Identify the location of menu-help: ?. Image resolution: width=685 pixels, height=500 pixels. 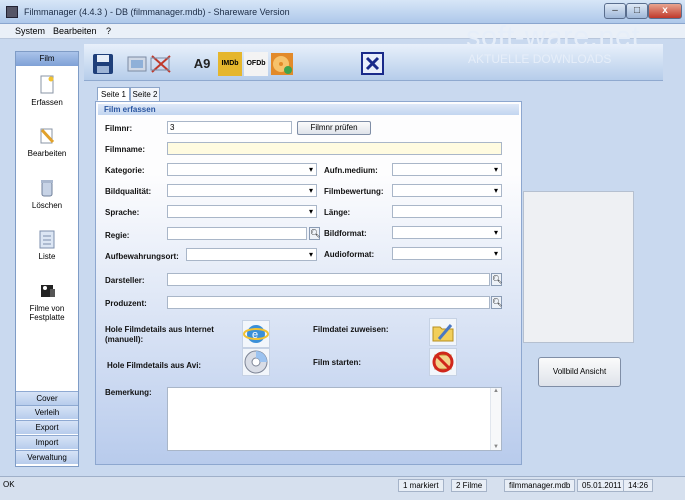
(108, 31).